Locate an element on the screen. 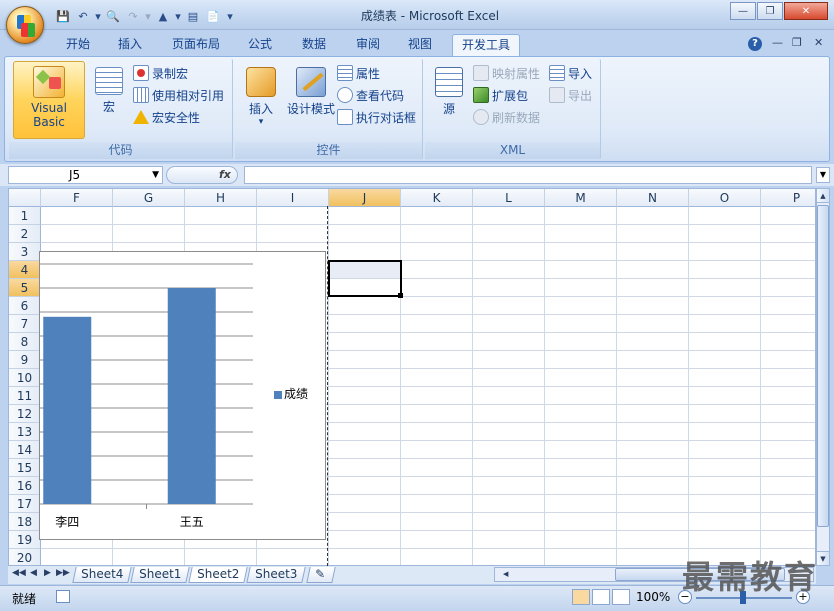 Image resolution: width=834 pixels, height=611 pixels. workbook-close-icon: ✕ is located at coordinates (818, 42).